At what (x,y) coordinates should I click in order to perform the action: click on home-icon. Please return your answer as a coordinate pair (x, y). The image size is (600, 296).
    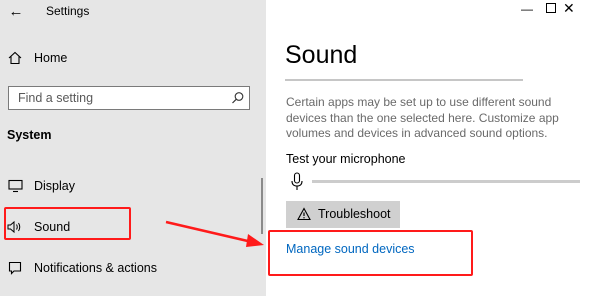
    Looking at the image, I should click on (15, 58).